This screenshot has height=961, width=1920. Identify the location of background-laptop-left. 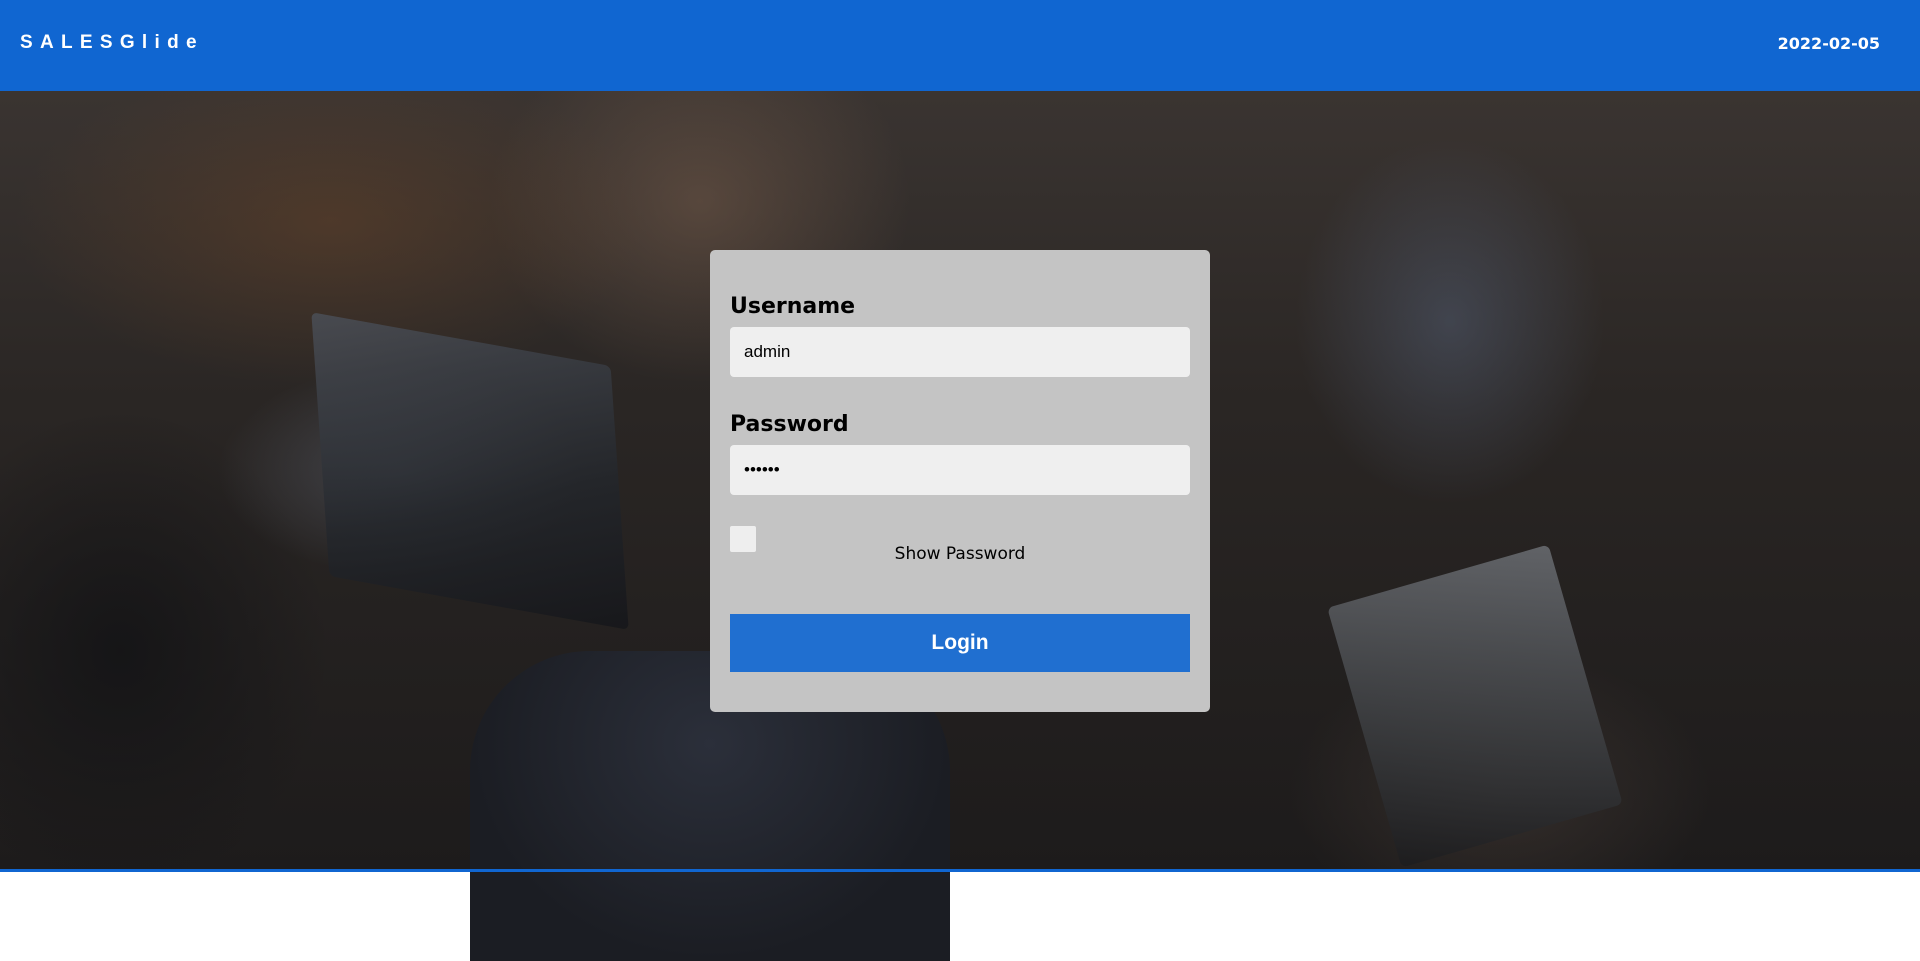
(470, 471).